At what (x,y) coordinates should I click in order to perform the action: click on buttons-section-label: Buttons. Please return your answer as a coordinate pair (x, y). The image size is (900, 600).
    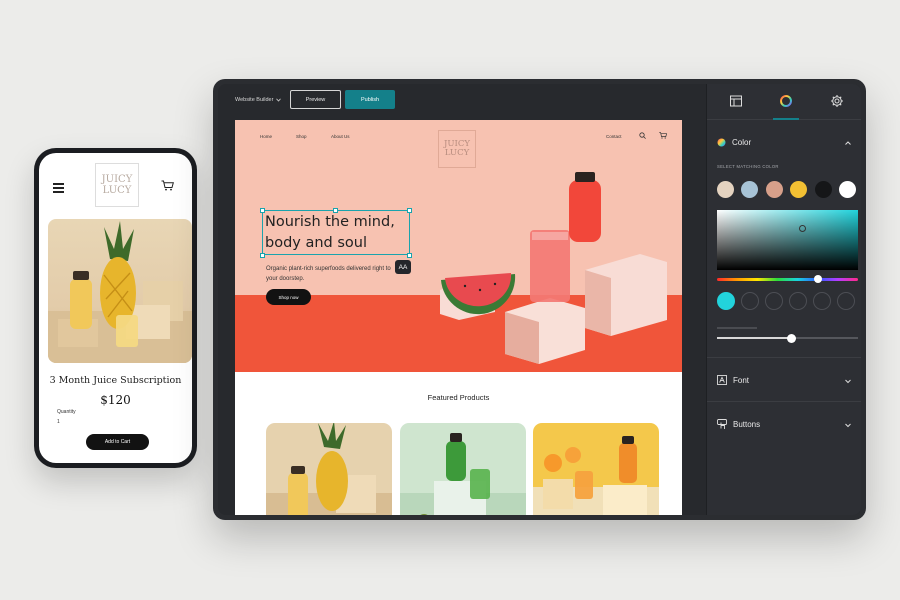
    Looking at the image, I should click on (747, 424).